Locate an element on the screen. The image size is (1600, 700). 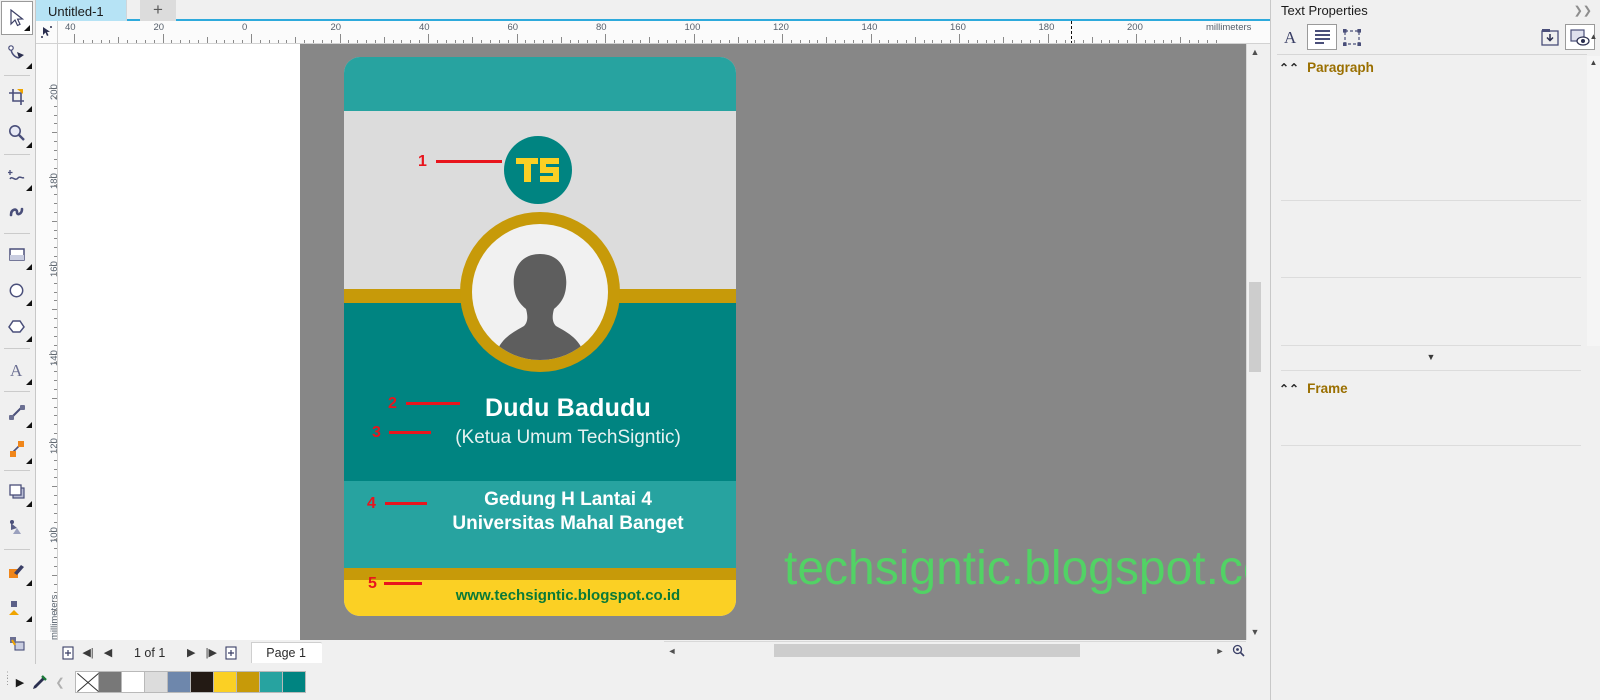
ruler-origin-button is located at coordinates (47, 32).